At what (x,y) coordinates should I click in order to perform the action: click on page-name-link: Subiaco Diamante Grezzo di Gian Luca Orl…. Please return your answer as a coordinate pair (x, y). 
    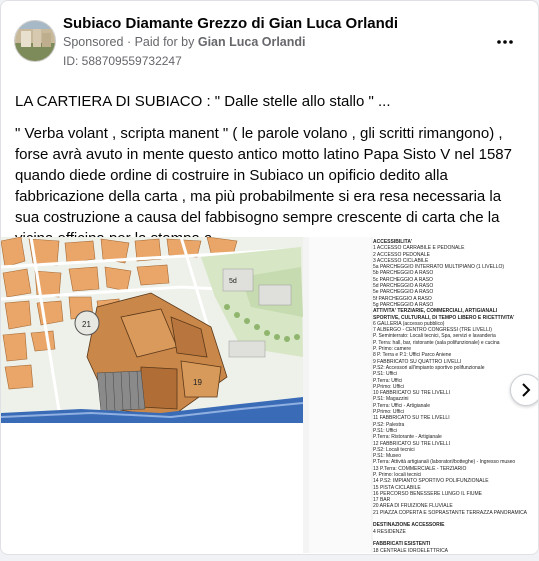
    Looking at the image, I should click on (230, 23).